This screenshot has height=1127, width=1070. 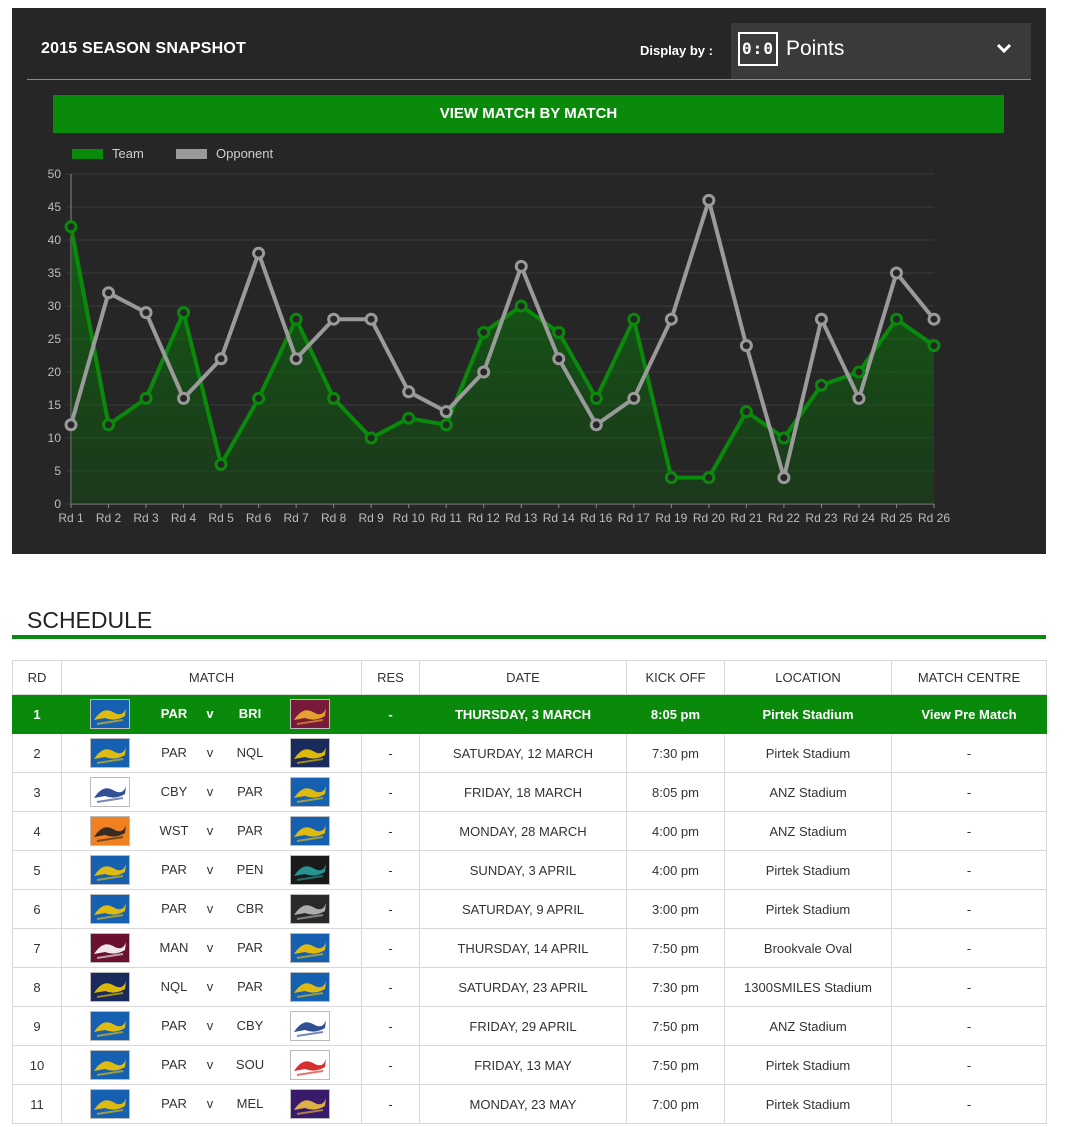 I want to click on away-team-code: NQL, so click(x=250, y=752).